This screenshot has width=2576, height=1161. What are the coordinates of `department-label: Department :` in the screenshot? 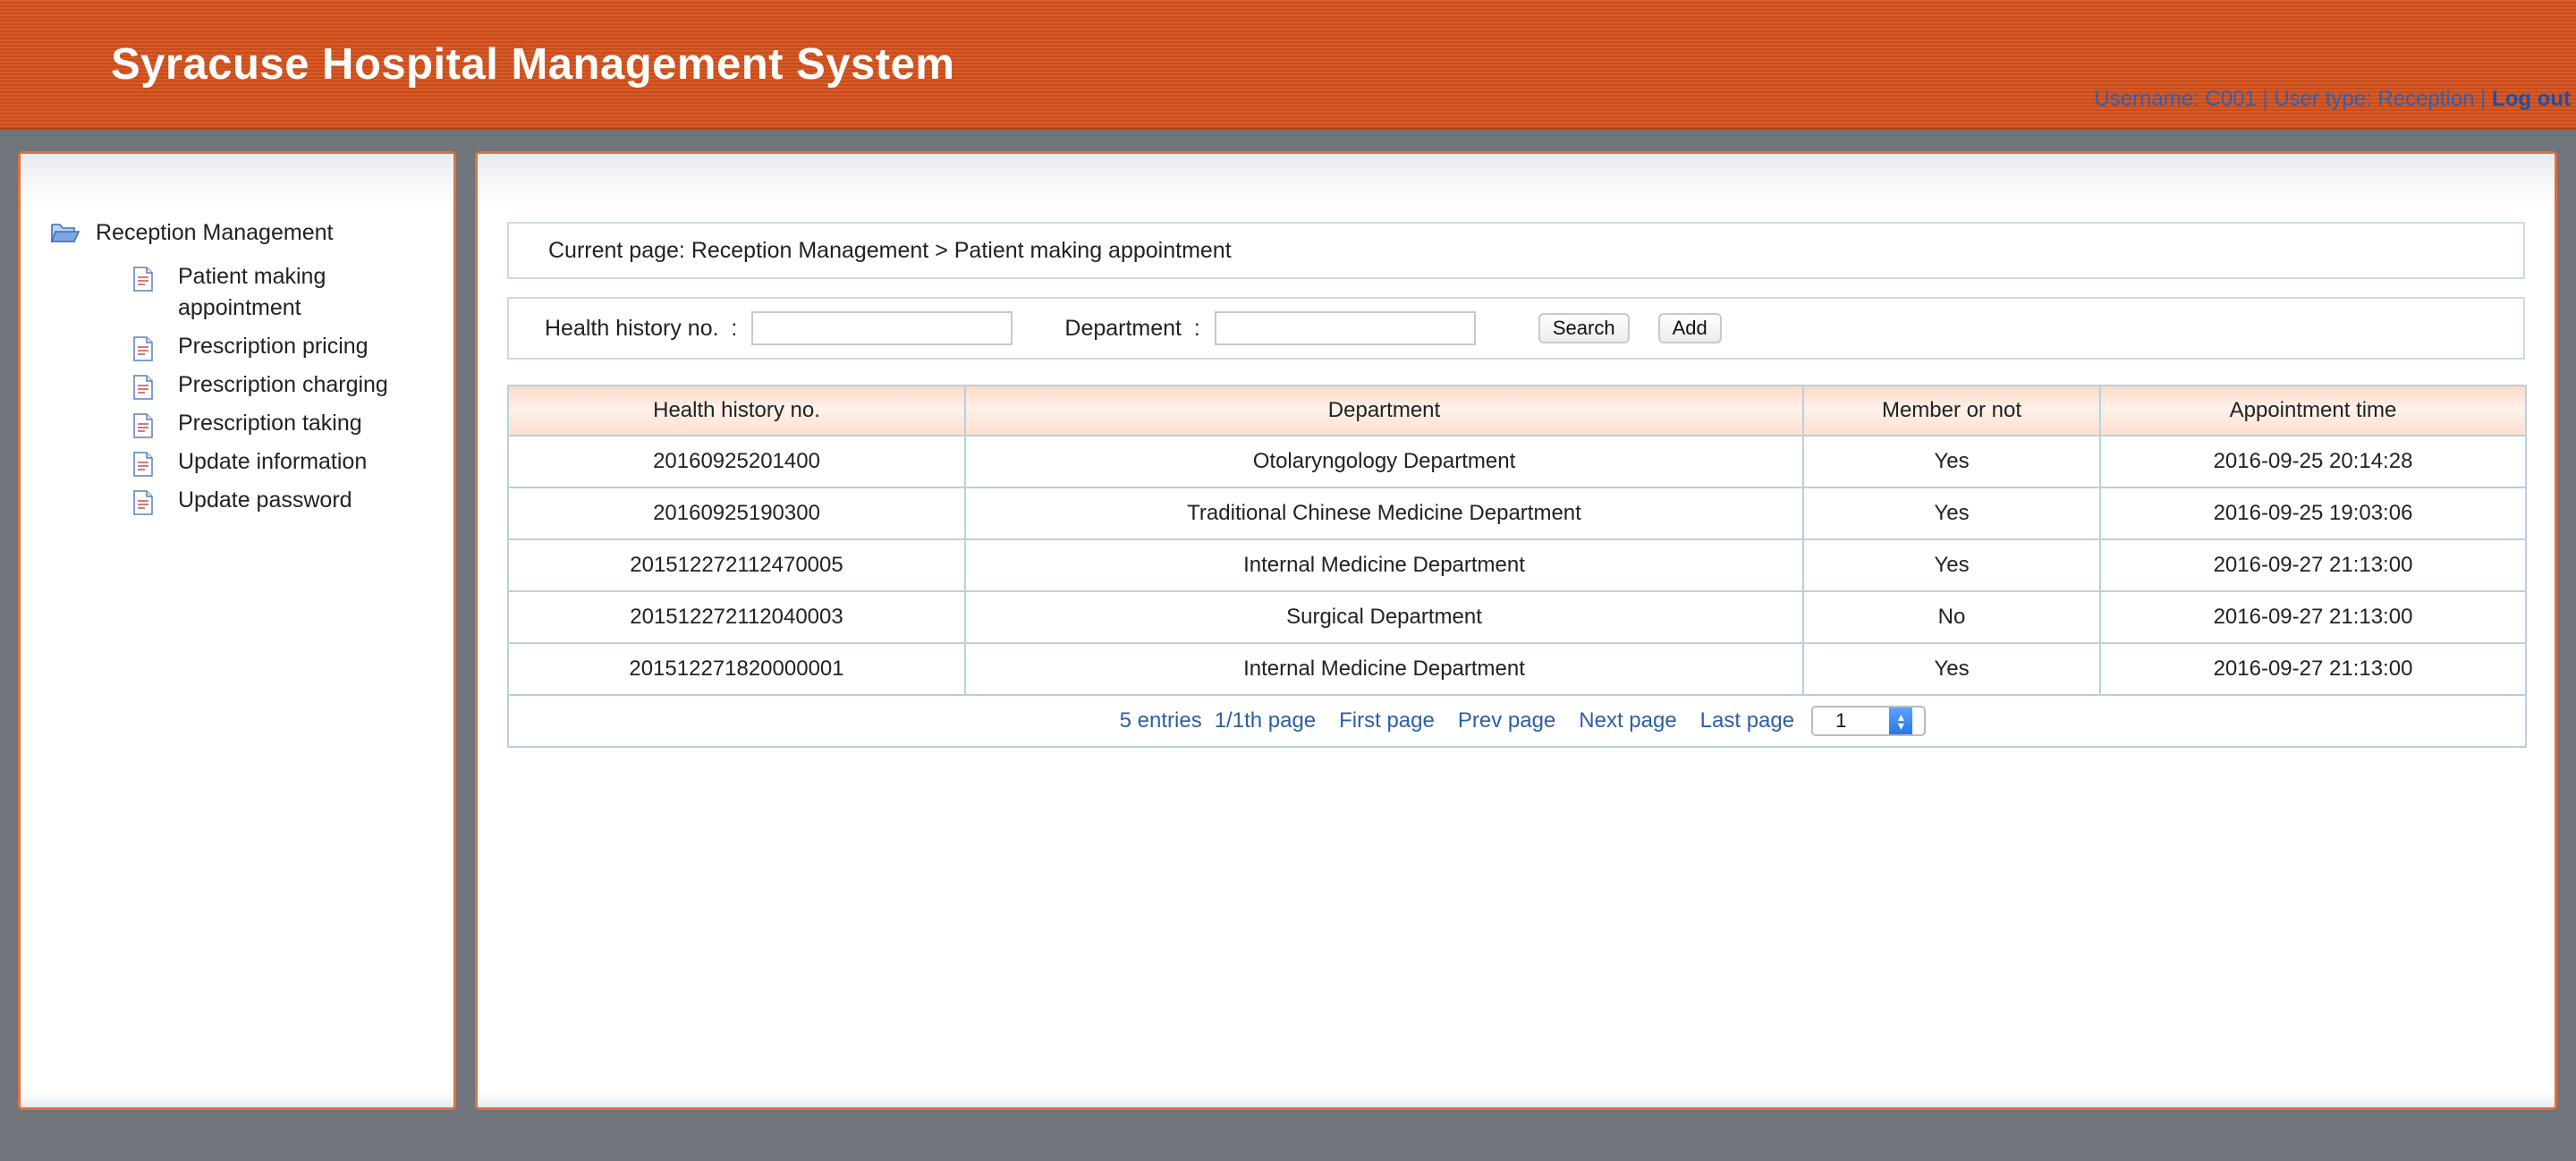 It's located at (1132, 328).